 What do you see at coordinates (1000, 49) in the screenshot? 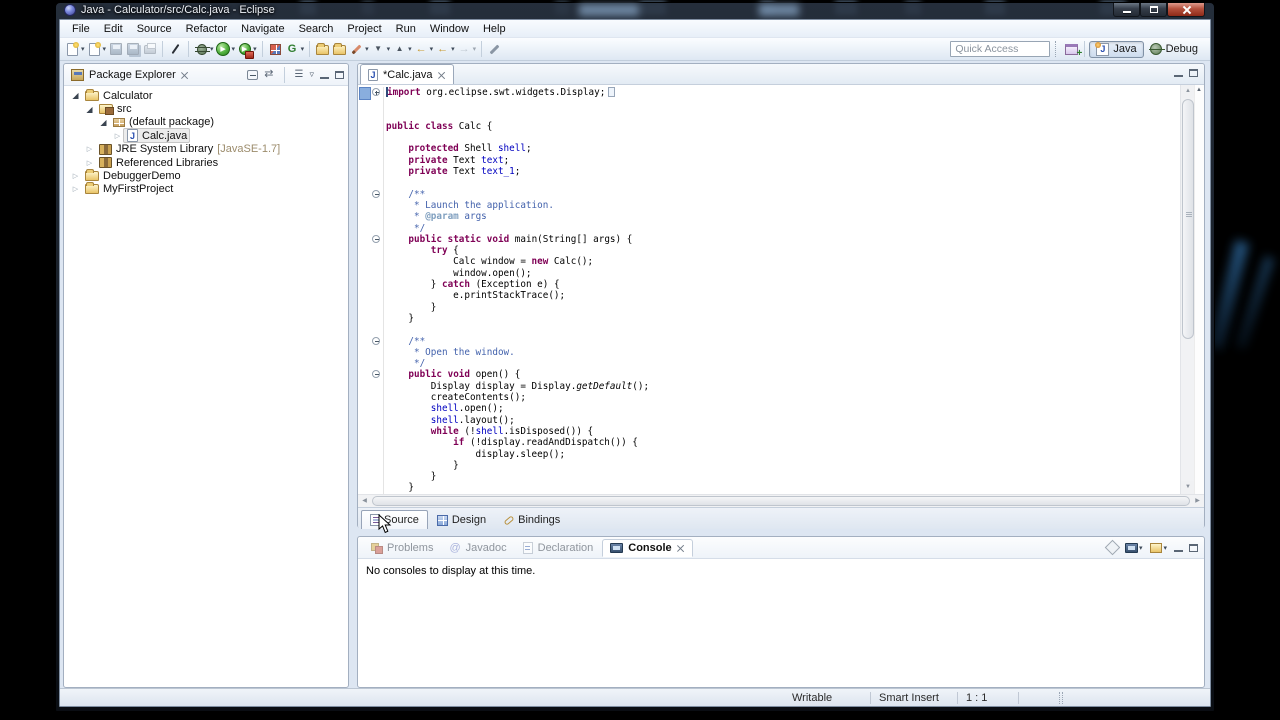
I see `quick-access-input` at bounding box center [1000, 49].